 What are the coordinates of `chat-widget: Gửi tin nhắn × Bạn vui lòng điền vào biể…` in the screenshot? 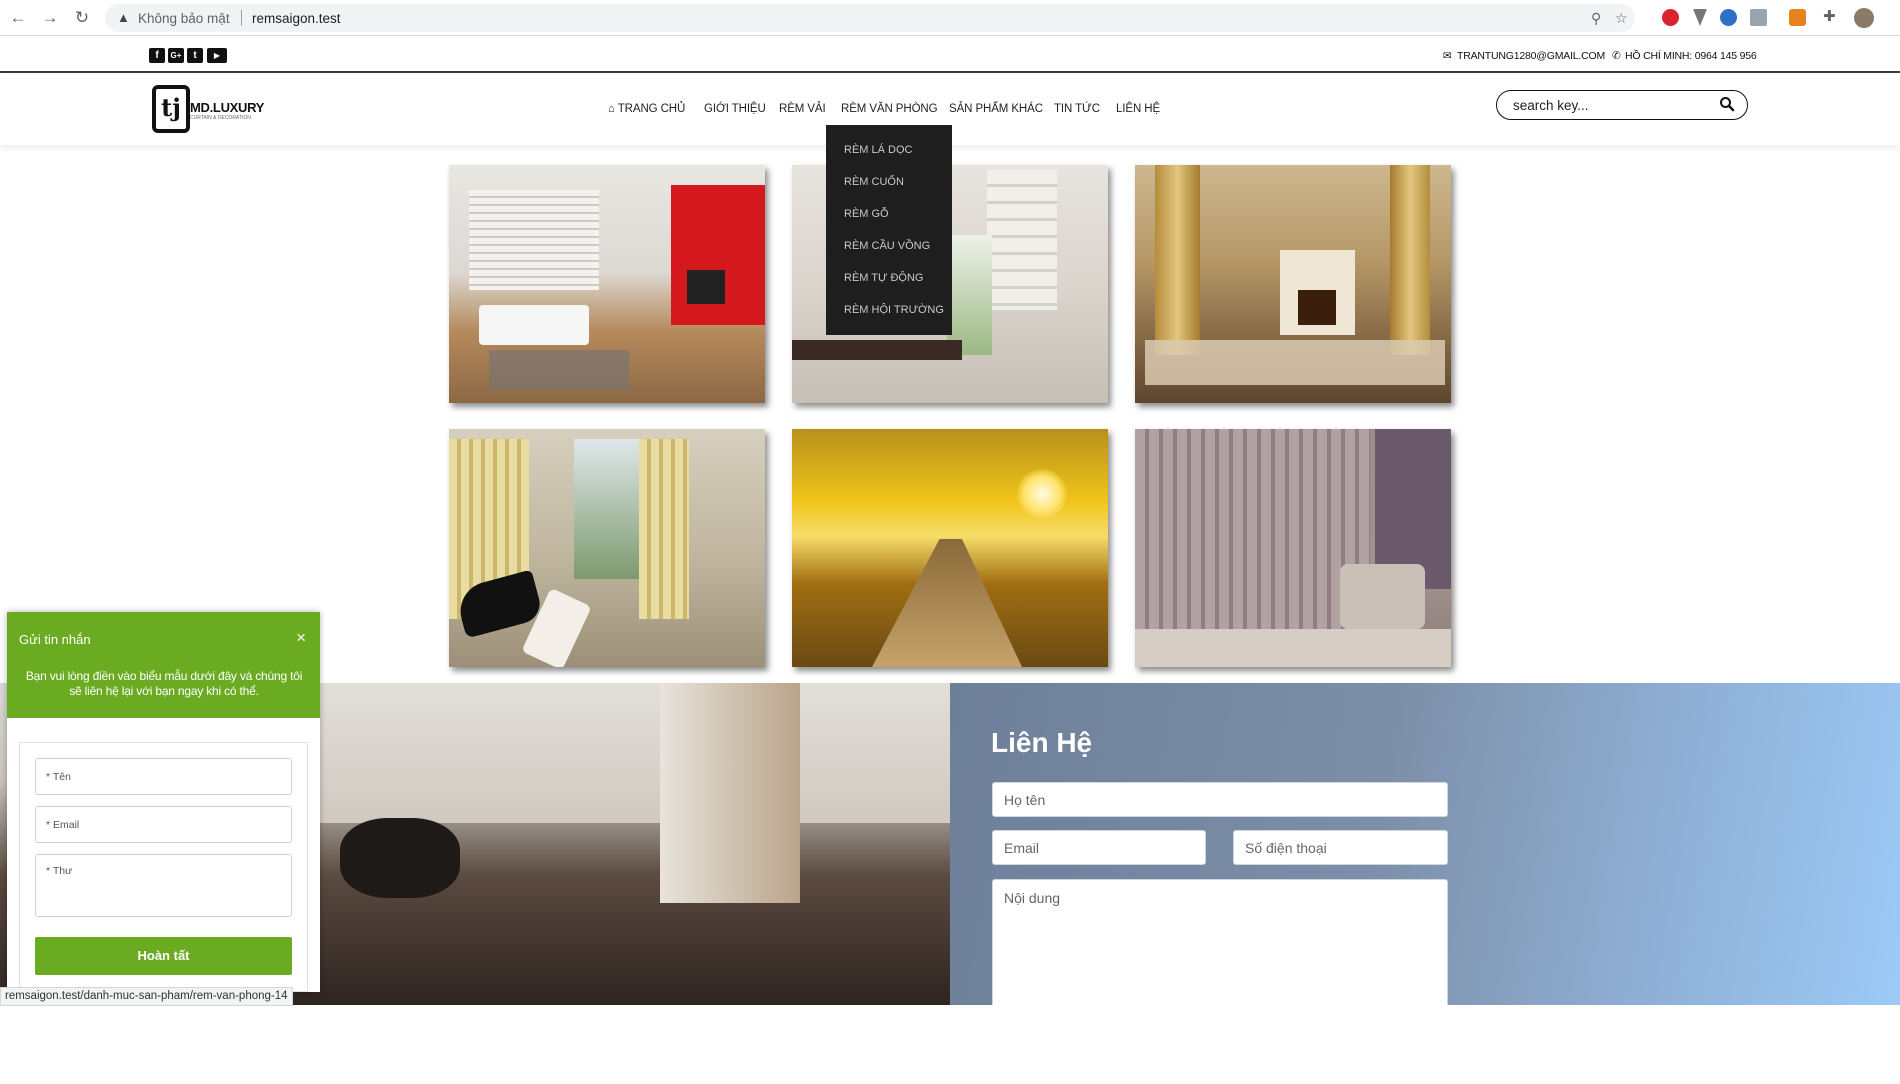 It's located at (163, 802).